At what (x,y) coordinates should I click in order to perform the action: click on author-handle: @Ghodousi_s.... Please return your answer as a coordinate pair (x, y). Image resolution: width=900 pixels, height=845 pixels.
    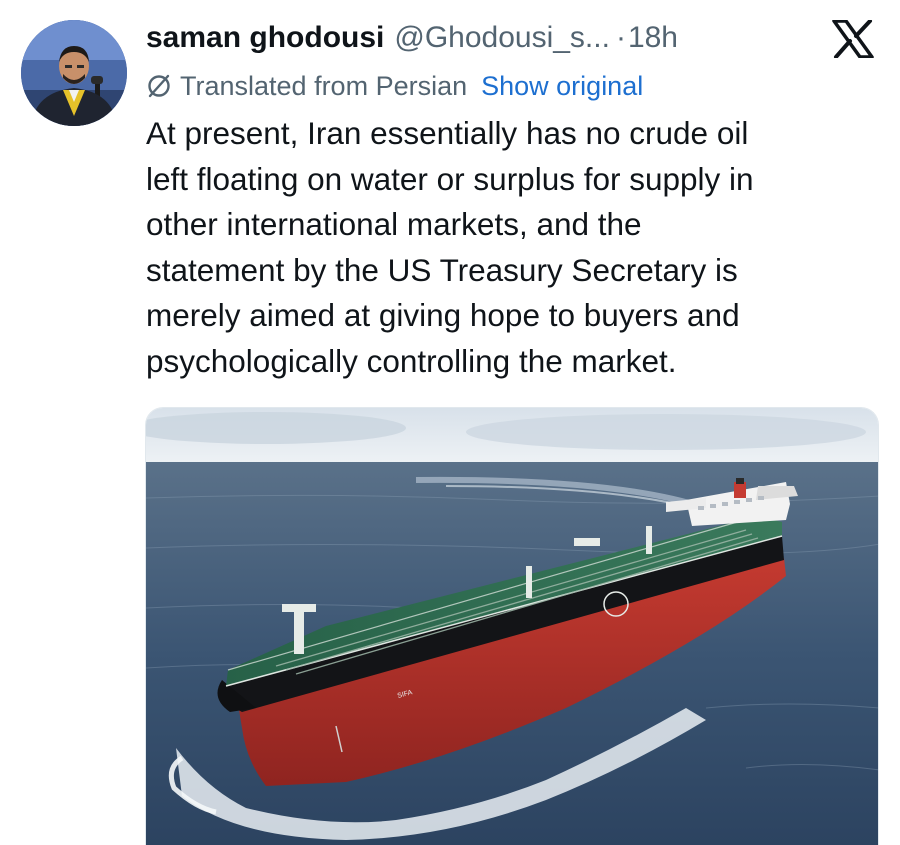
    Looking at the image, I should click on (502, 38).